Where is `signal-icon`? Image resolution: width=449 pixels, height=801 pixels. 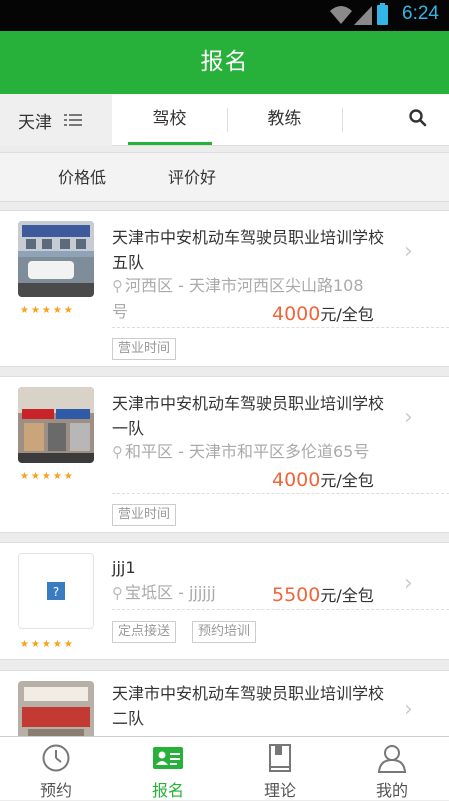
signal-icon is located at coordinates (363, 15).